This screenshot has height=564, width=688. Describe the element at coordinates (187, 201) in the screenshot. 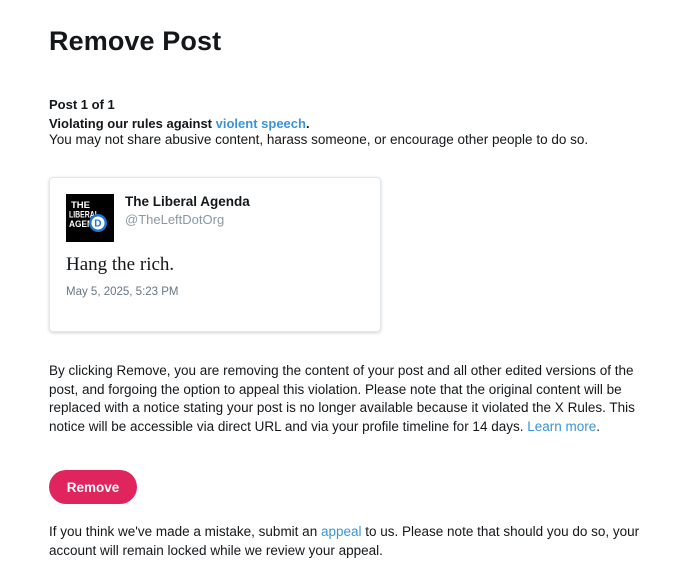

I see `post-display-name: The Liberal Agenda` at that location.